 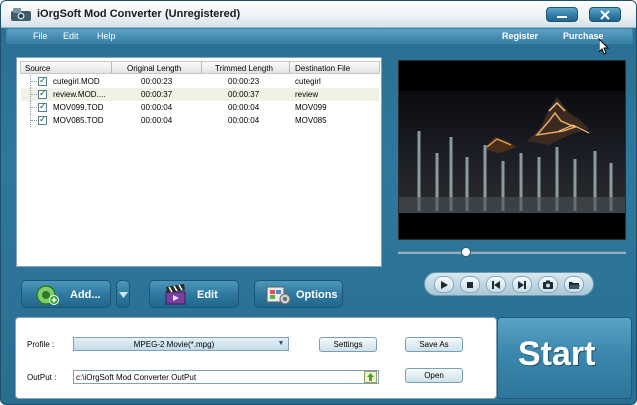 I want to click on profile-label: Profile :, so click(x=41, y=344).